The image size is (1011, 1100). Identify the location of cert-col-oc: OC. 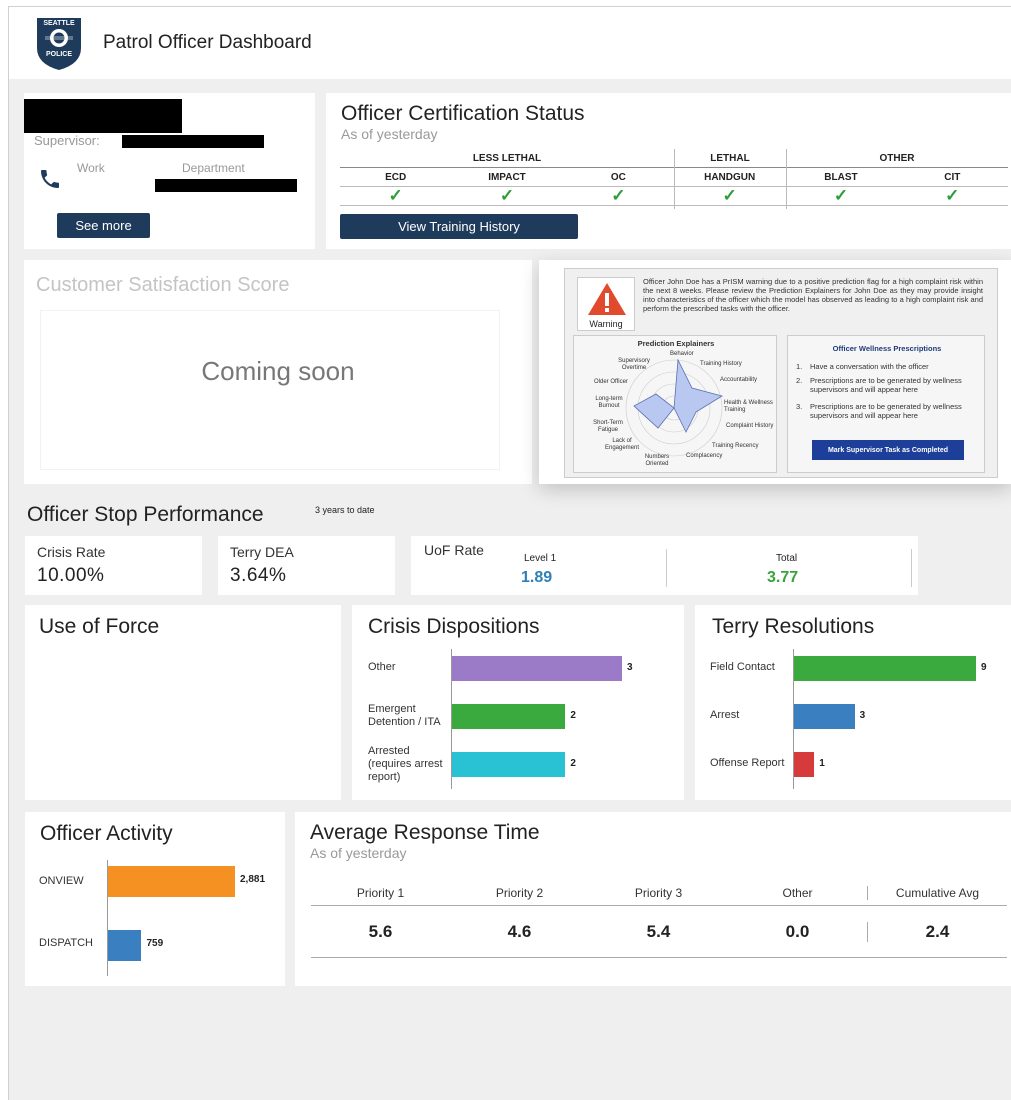
(618, 177).